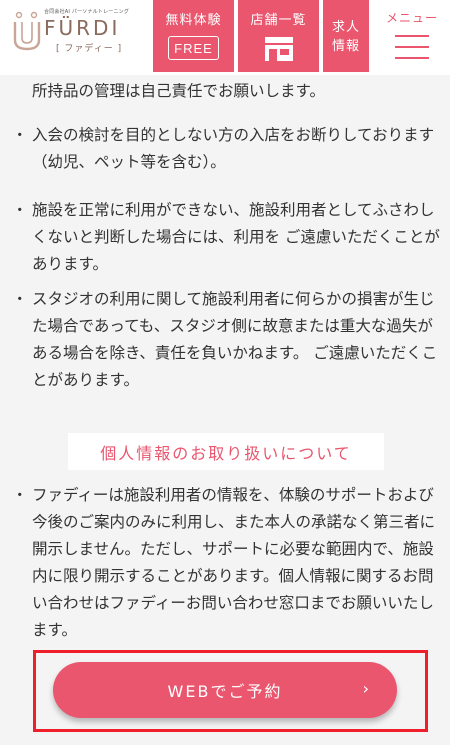 This screenshot has height=745, width=450. What do you see at coordinates (411, 18) in the screenshot?
I see `menu-label: メニュー` at bounding box center [411, 18].